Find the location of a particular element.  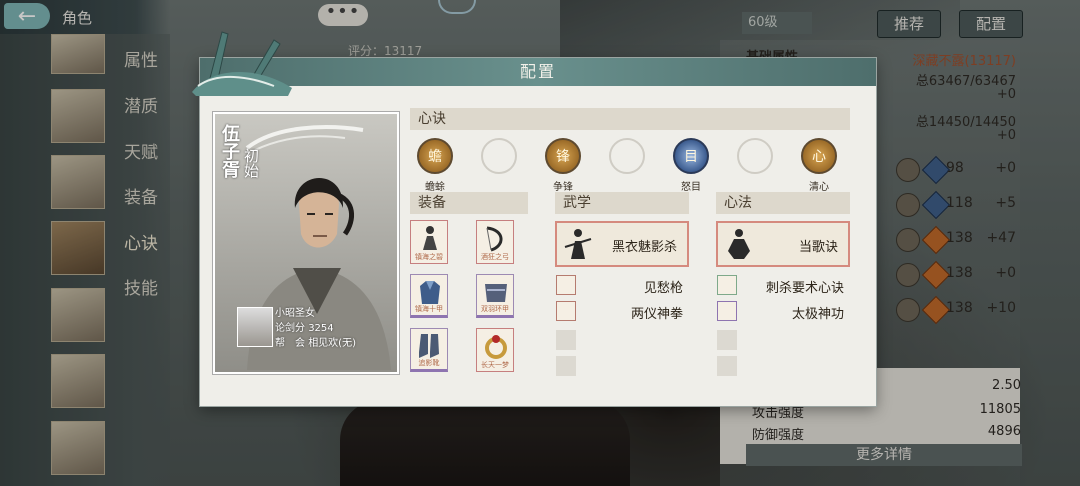

spear-skill-icon is located at coordinates (566, 285).